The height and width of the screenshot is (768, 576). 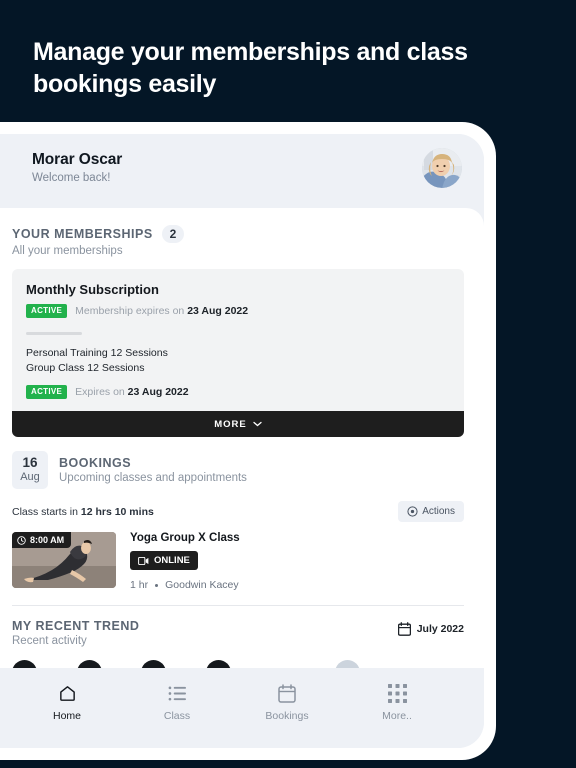 What do you see at coordinates (257, 424) in the screenshot?
I see `chevron-down-icon` at bounding box center [257, 424].